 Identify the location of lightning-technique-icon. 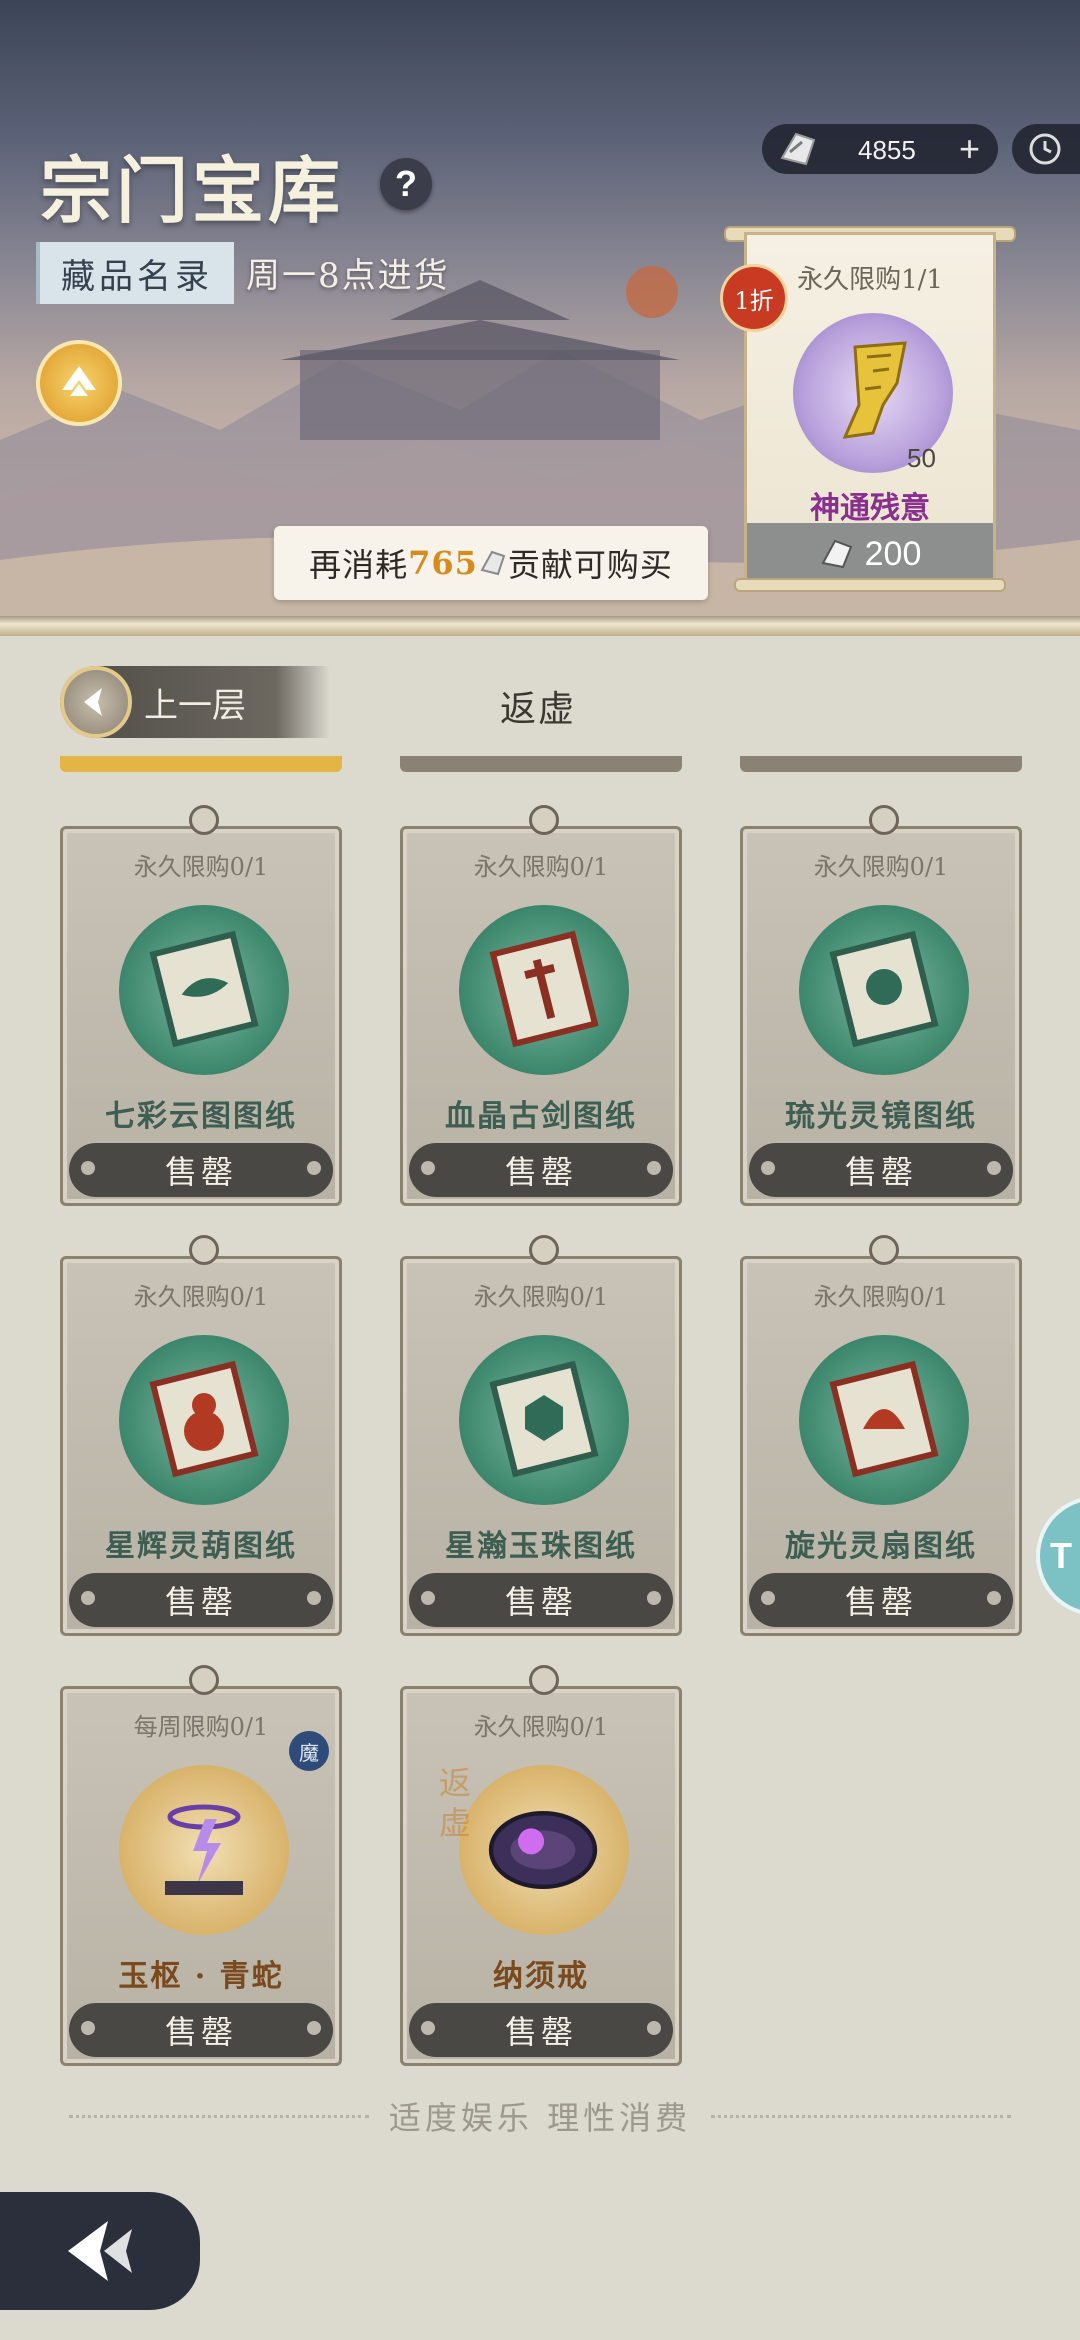
(204, 1849).